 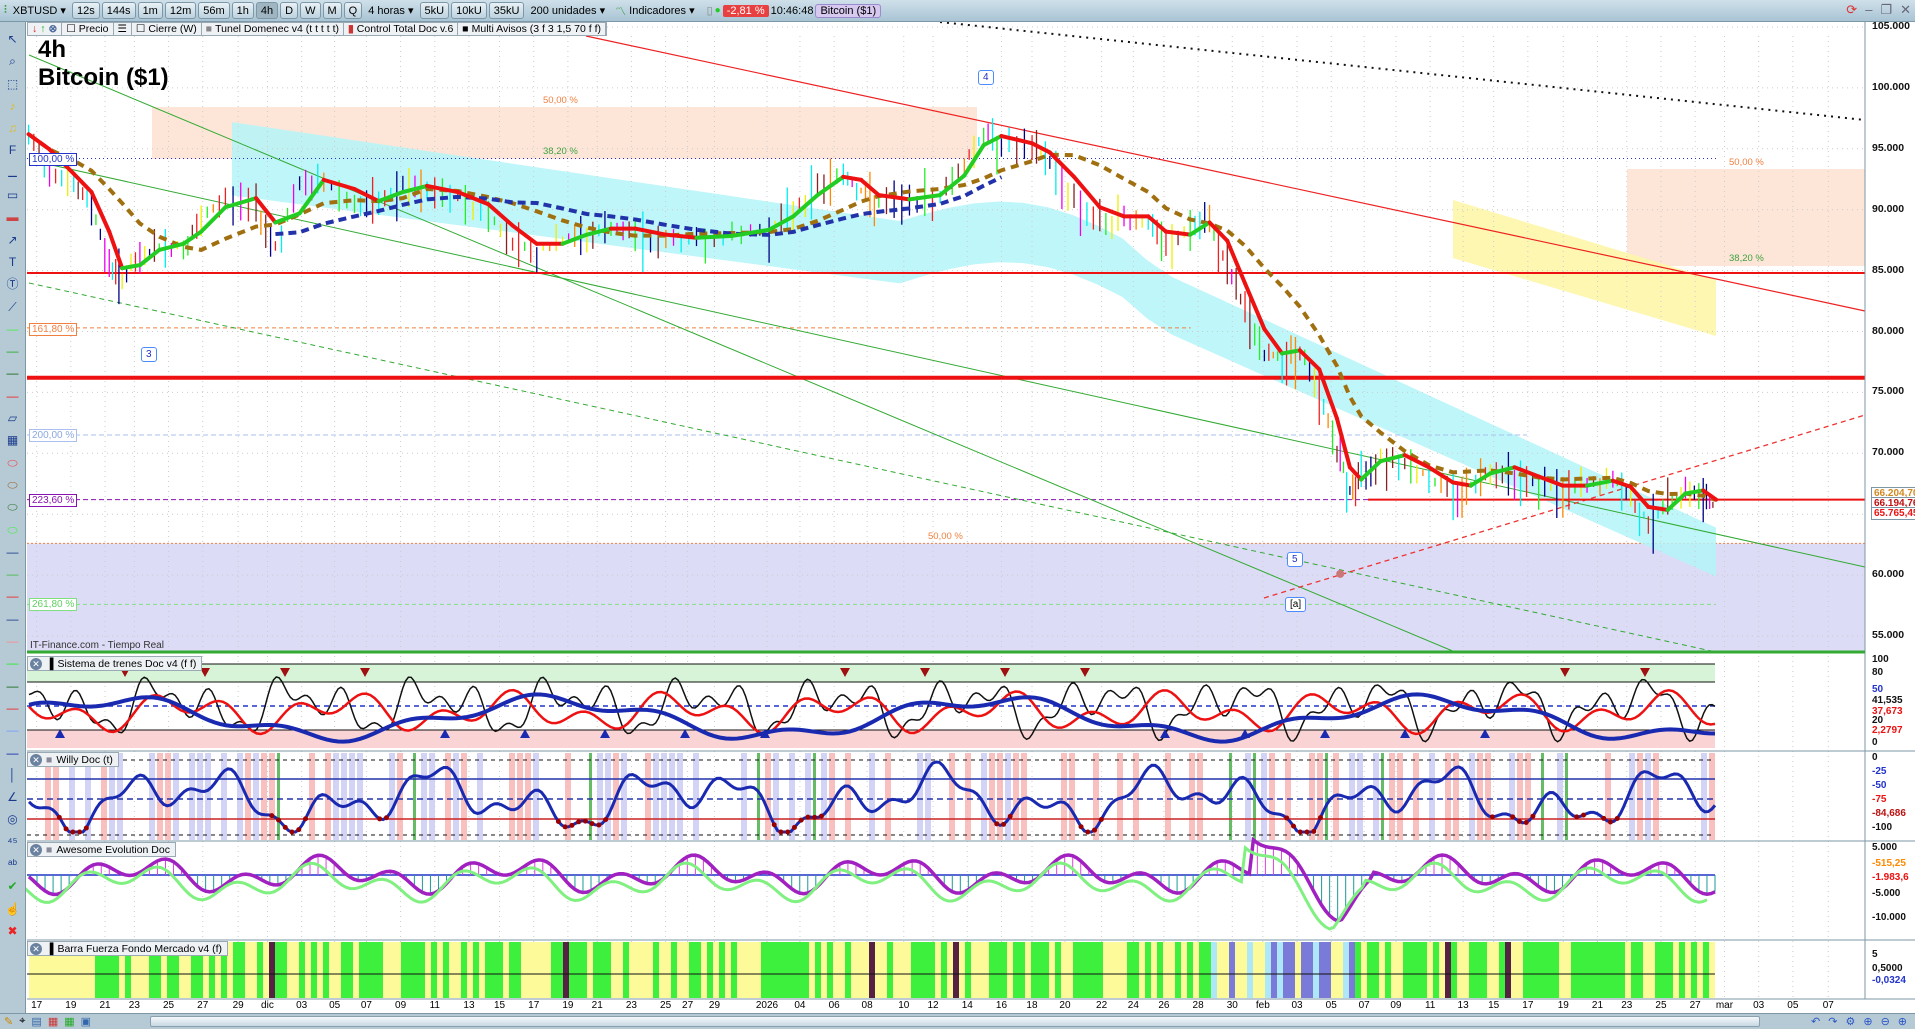 What do you see at coordinates (289, 10) in the screenshot?
I see `timeframe-D: D` at bounding box center [289, 10].